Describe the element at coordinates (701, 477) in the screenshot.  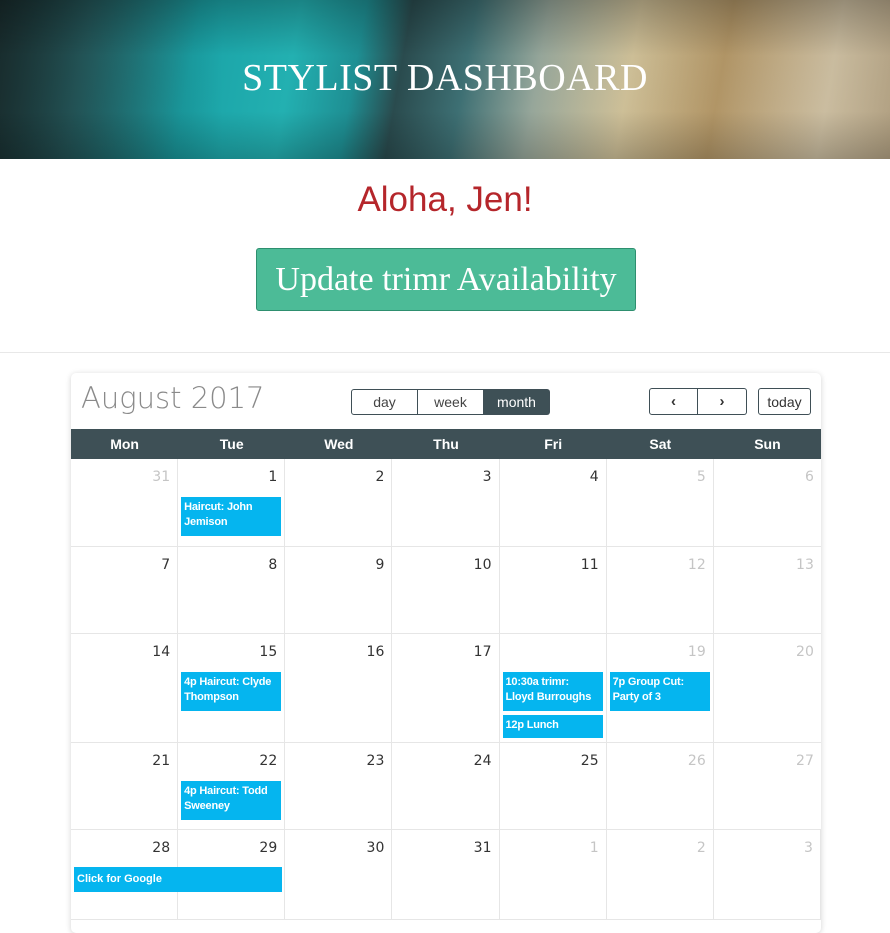
I see `day-number: 5` at that location.